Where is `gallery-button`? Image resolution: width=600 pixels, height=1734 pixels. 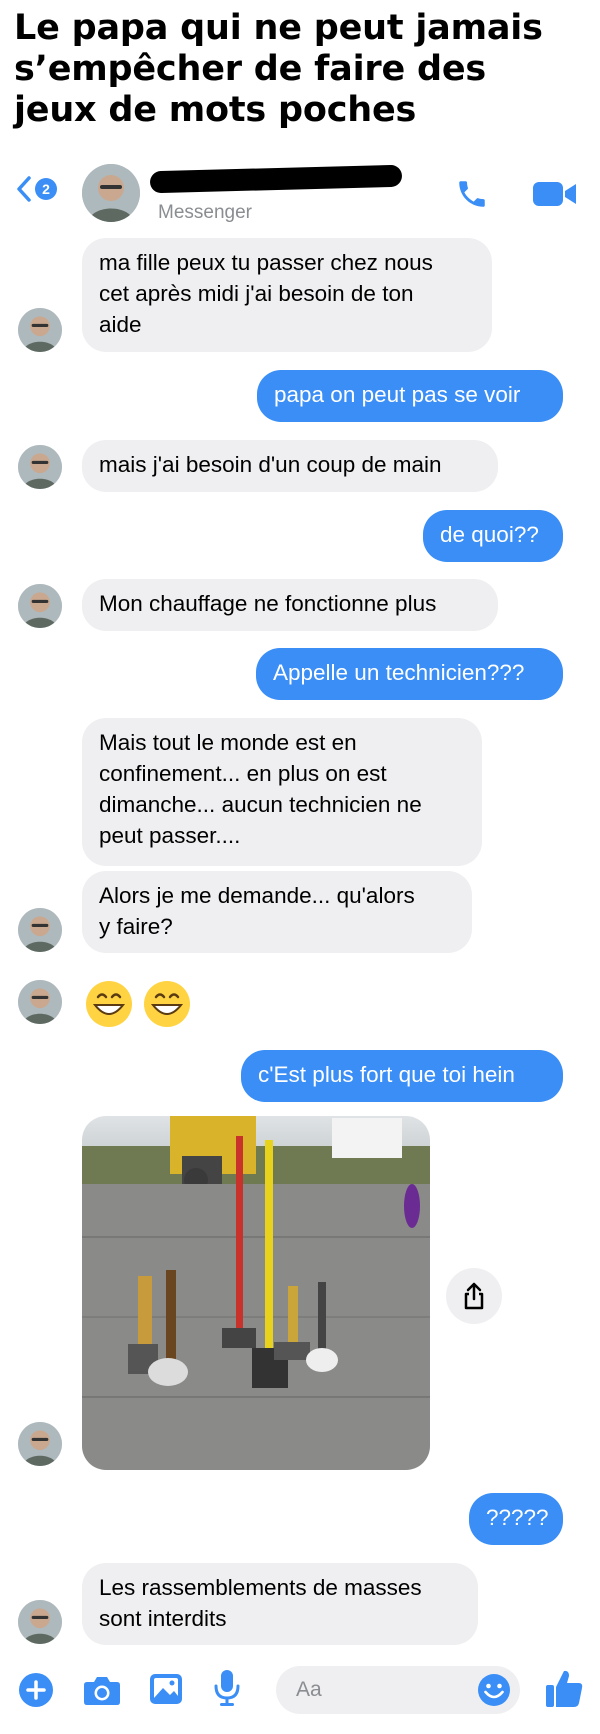
gallery-button is located at coordinates (166, 1689).